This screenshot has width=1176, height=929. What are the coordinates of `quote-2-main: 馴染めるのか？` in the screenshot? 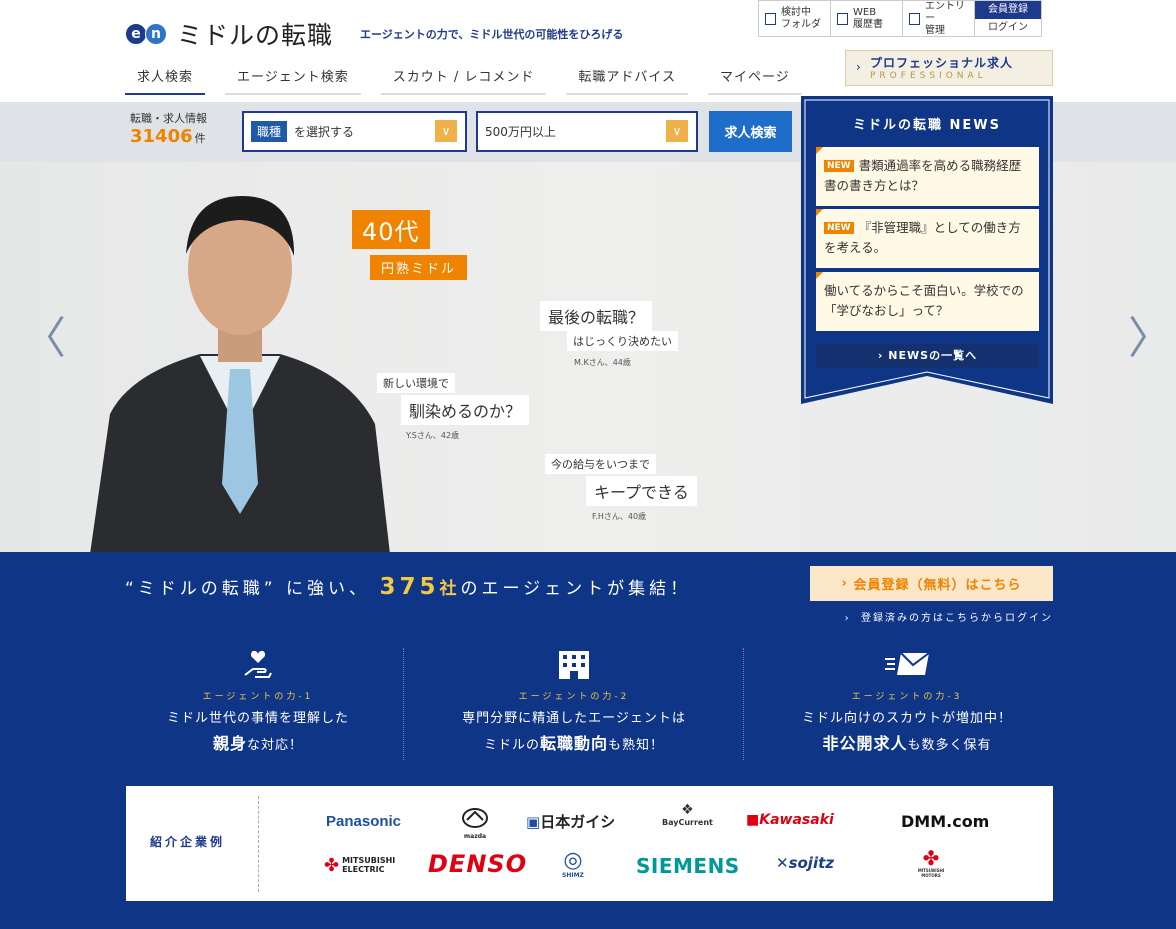 It's located at (465, 410).